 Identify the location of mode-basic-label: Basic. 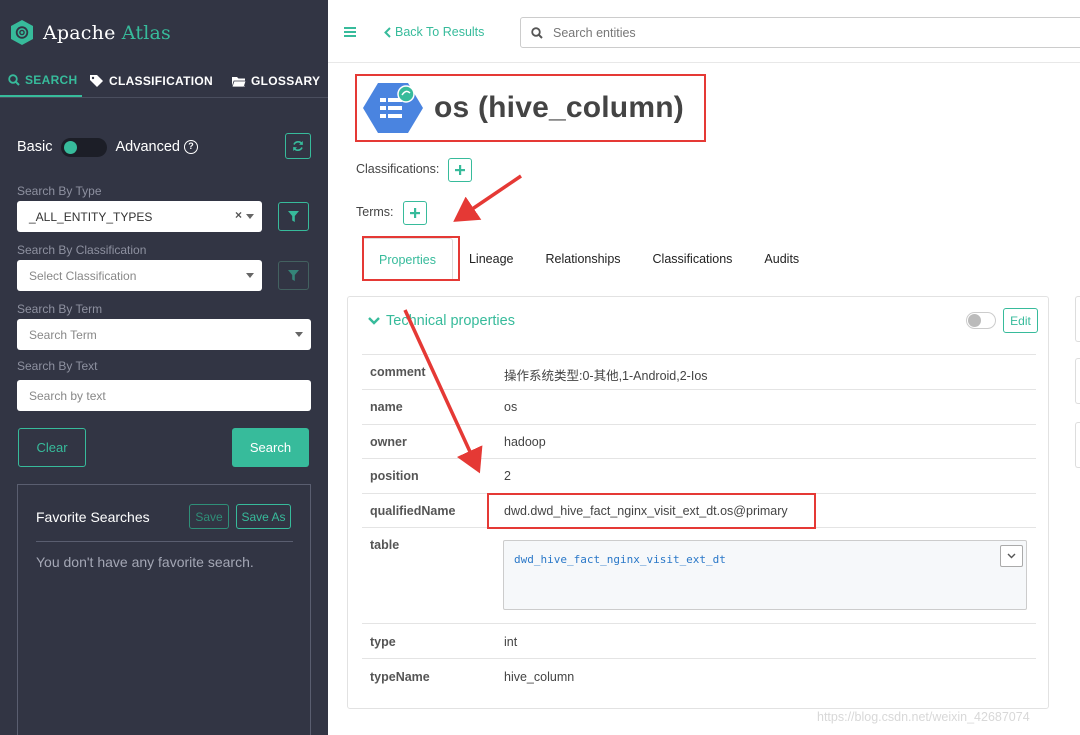
(35, 147).